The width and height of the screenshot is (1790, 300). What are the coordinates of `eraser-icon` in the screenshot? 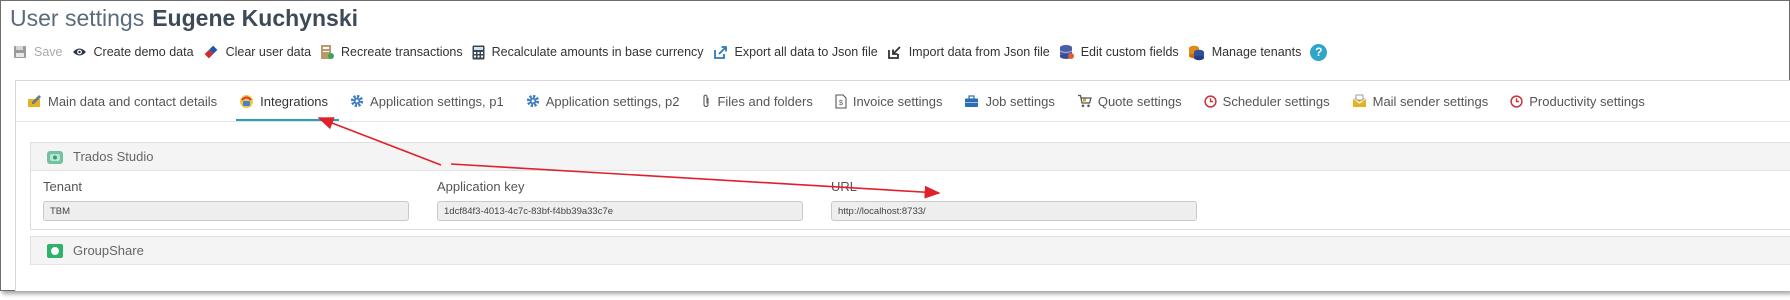 It's located at (210, 52).